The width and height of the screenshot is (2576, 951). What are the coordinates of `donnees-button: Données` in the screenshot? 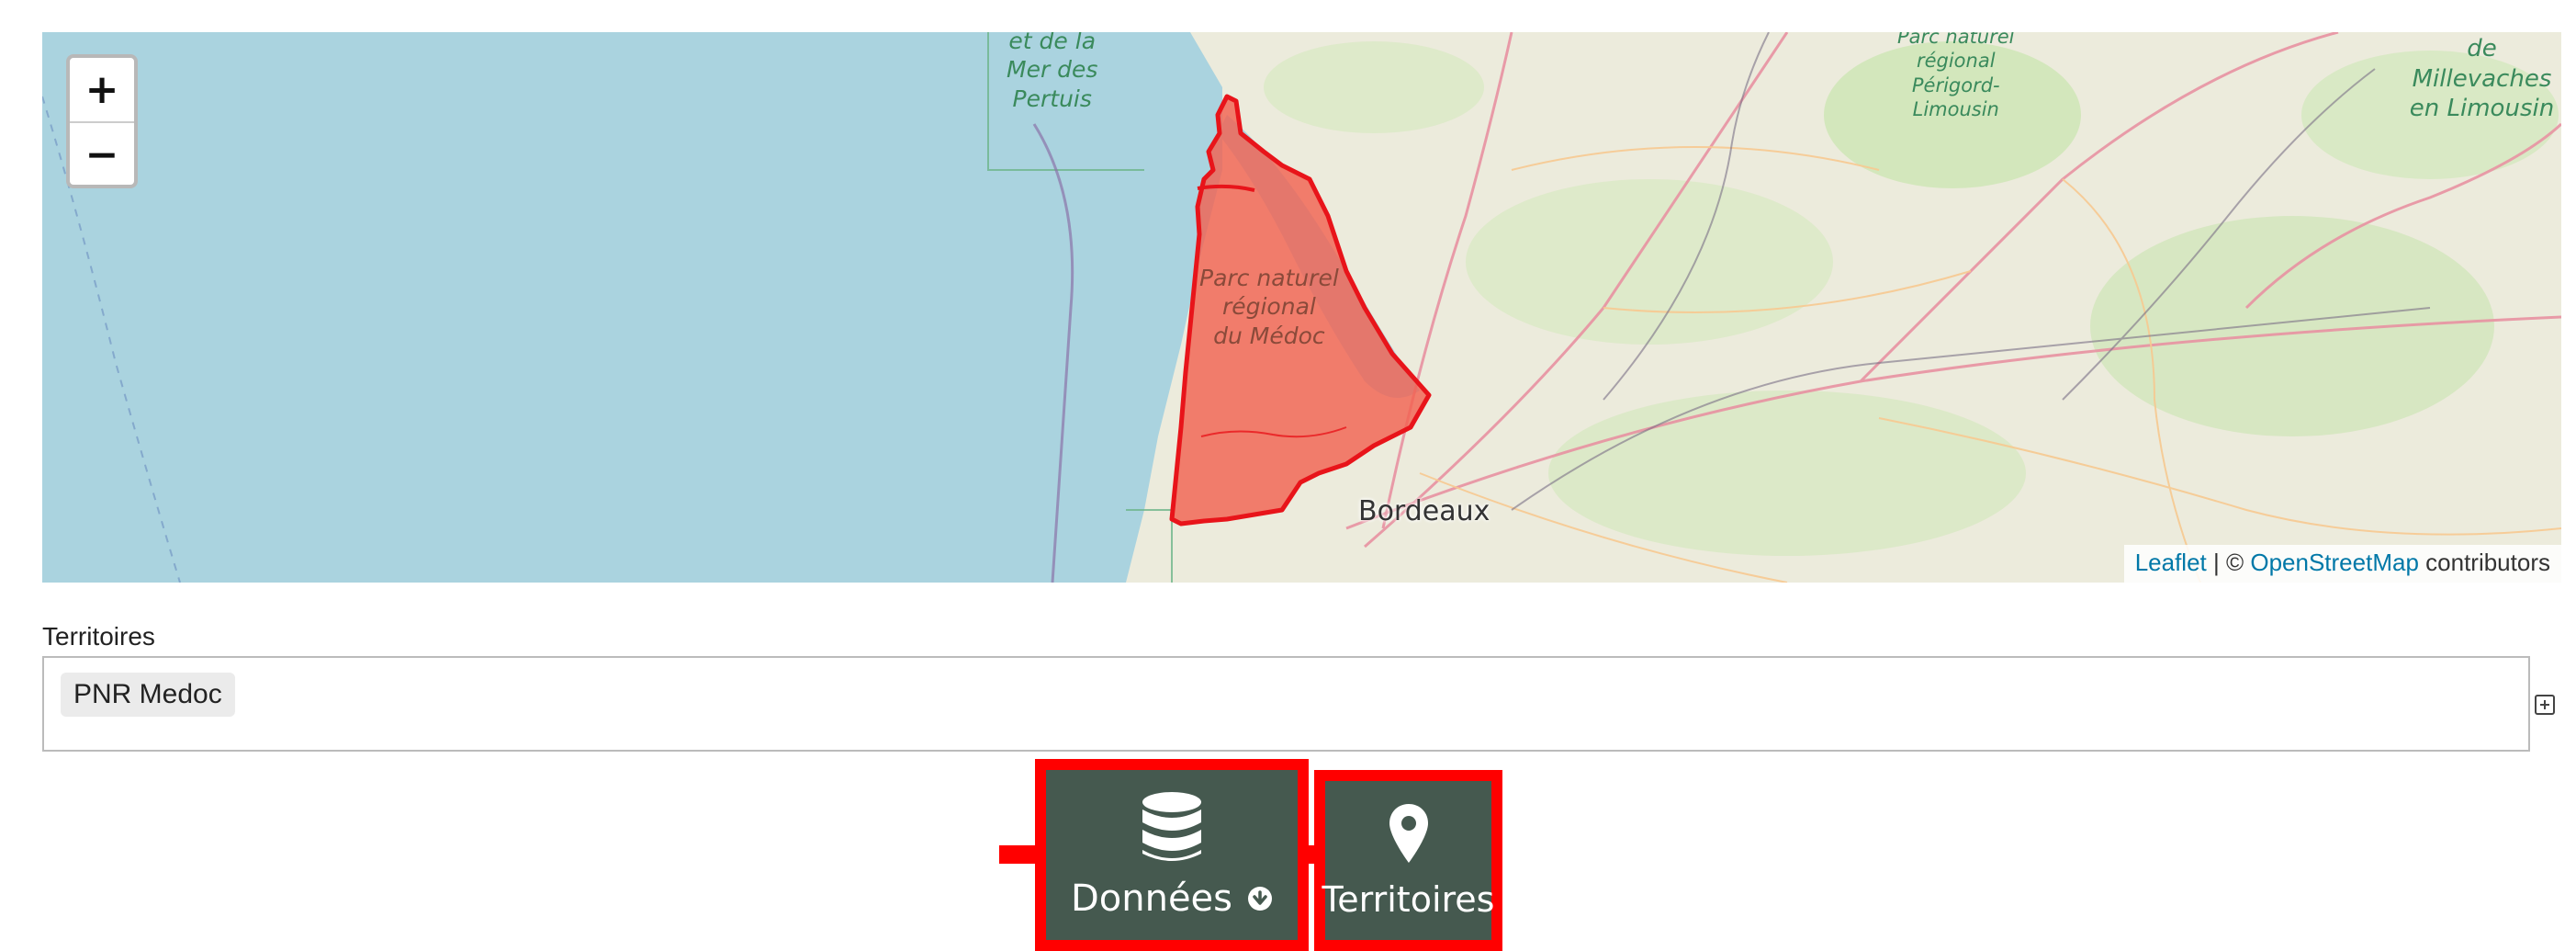 It's located at (1172, 855).